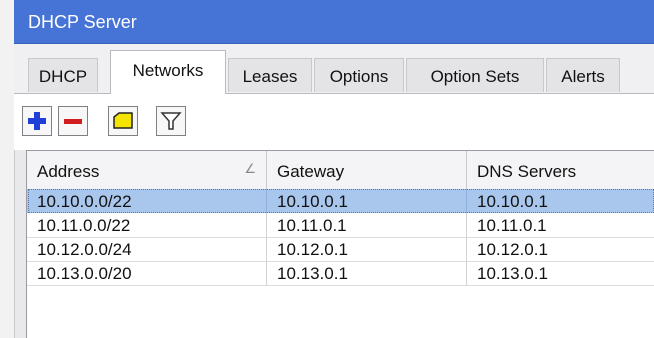 This screenshot has width=654, height=338. I want to click on column-header-address: Address ∠, so click(147, 170).